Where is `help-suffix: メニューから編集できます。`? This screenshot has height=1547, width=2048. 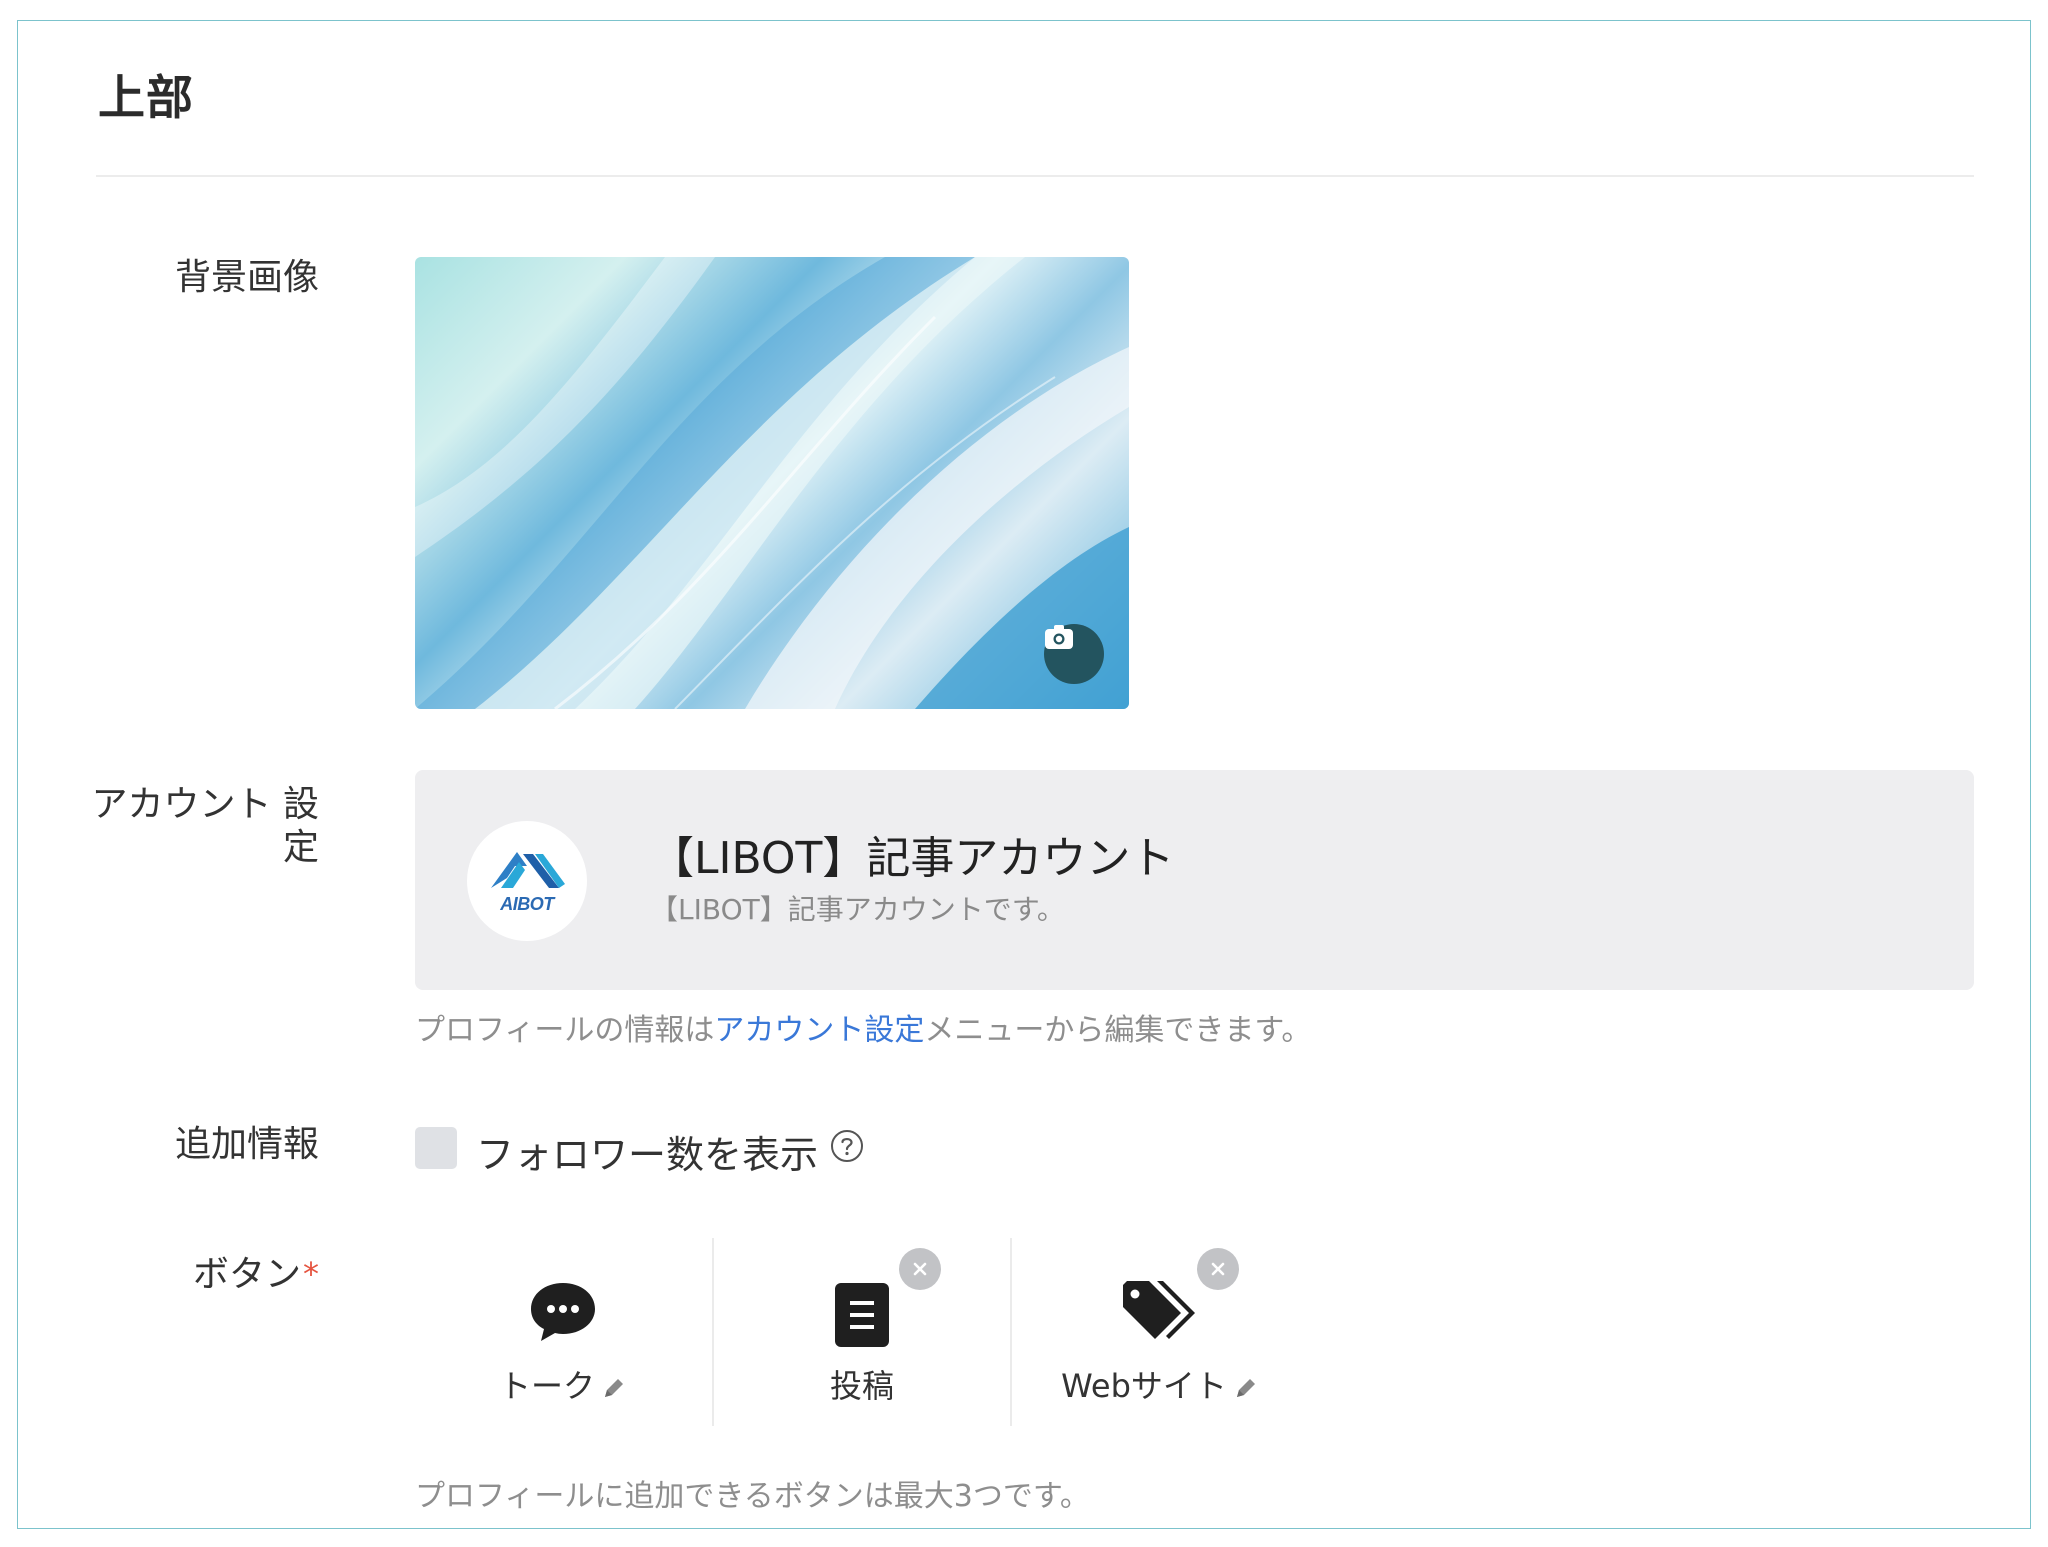 help-suffix: メニューから編集できます。 is located at coordinates (1118, 1030).